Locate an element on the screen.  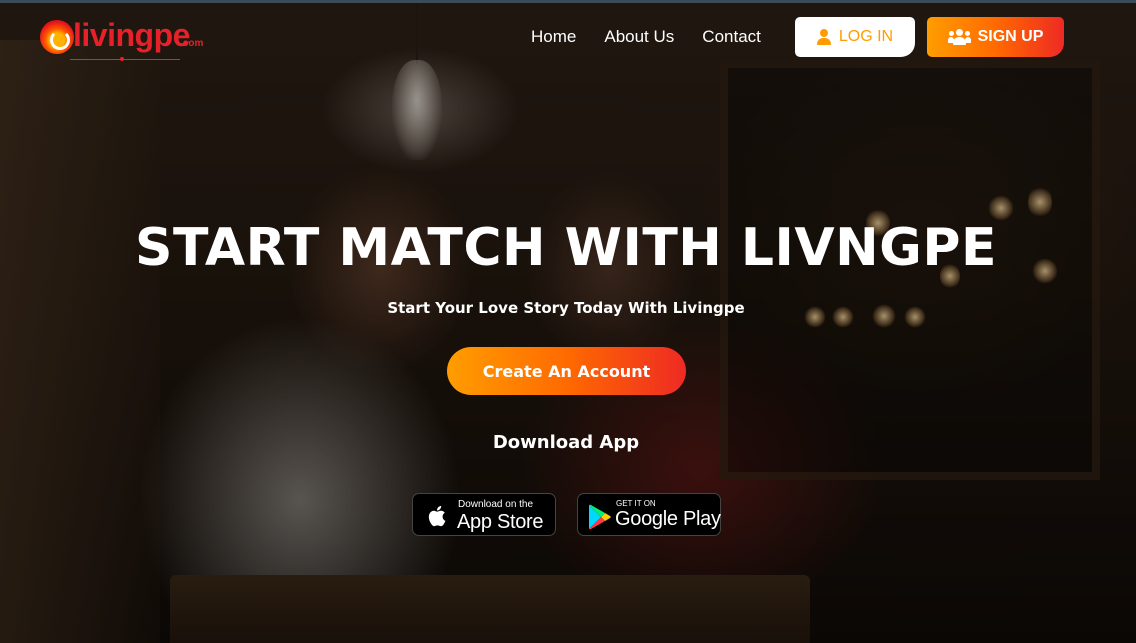
apple-icon is located at coordinates (437, 516).